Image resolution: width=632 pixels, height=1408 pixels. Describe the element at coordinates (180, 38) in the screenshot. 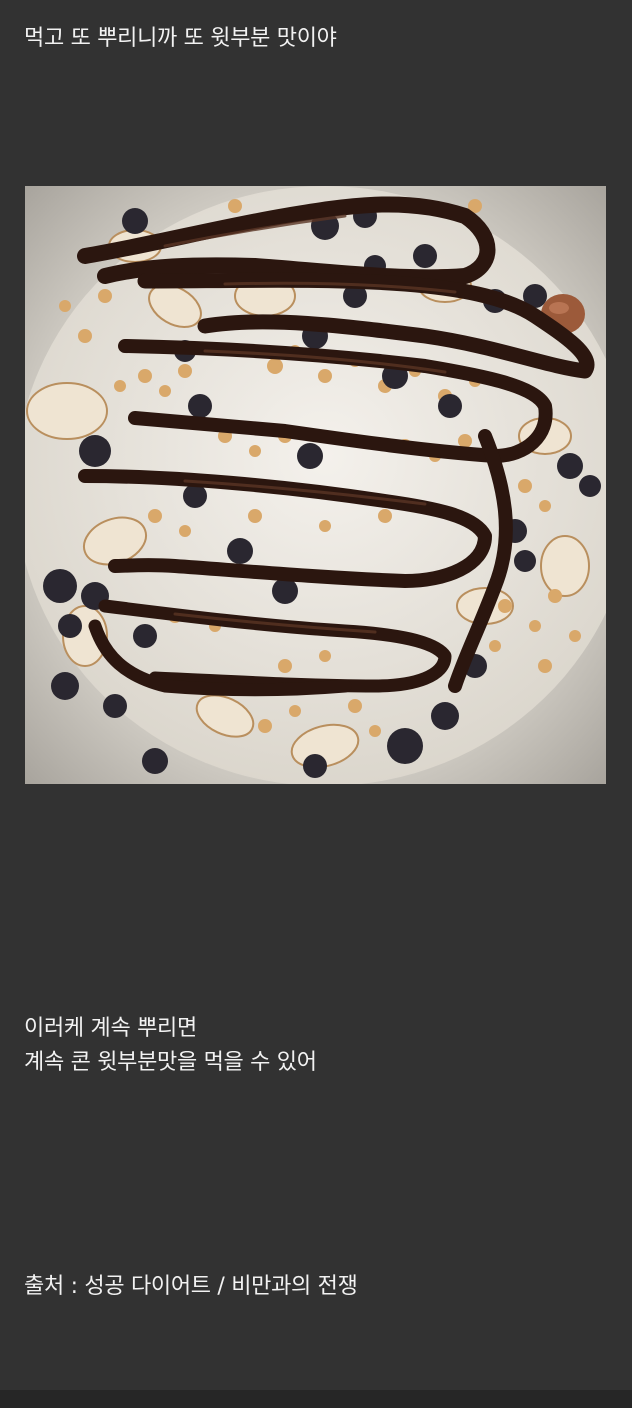

I see `post-text-line-1: 먹고 또 뿌리니까 또 윗부분 맛이야` at that location.